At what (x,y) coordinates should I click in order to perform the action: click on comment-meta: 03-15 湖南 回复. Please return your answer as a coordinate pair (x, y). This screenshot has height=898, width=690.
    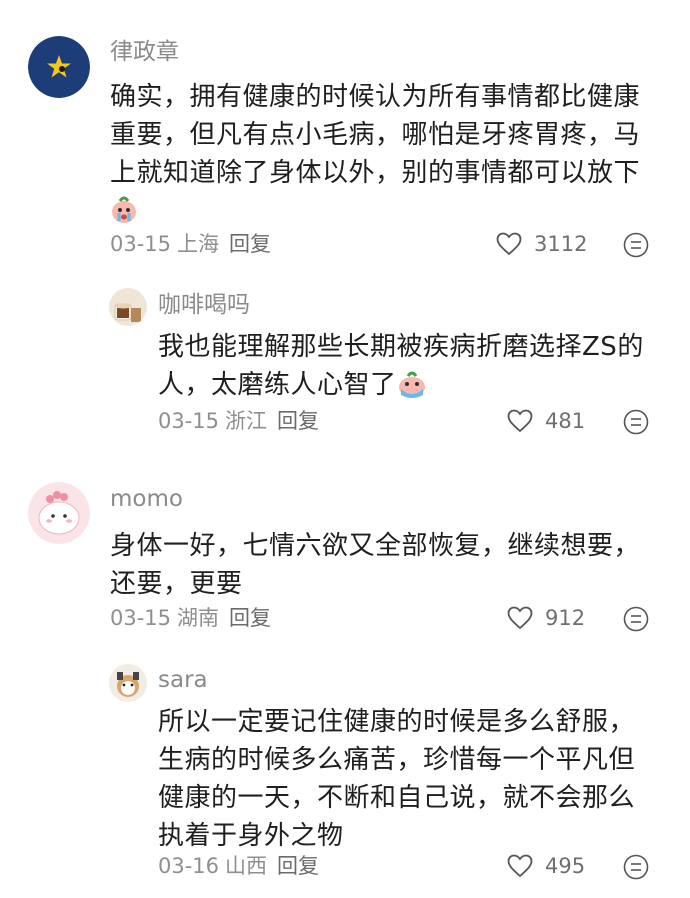
    Looking at the image, I should click on (190, 618).